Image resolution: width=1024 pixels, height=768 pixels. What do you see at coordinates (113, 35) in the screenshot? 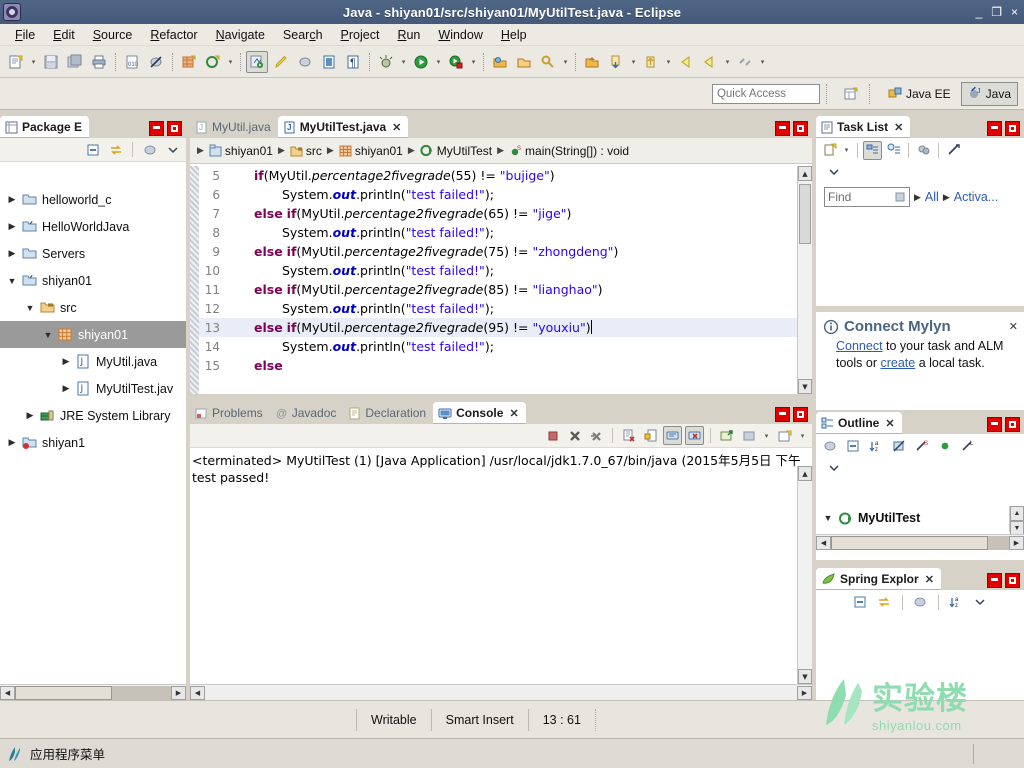
I see `menu-source: Source` at bounding box center [113, 35].